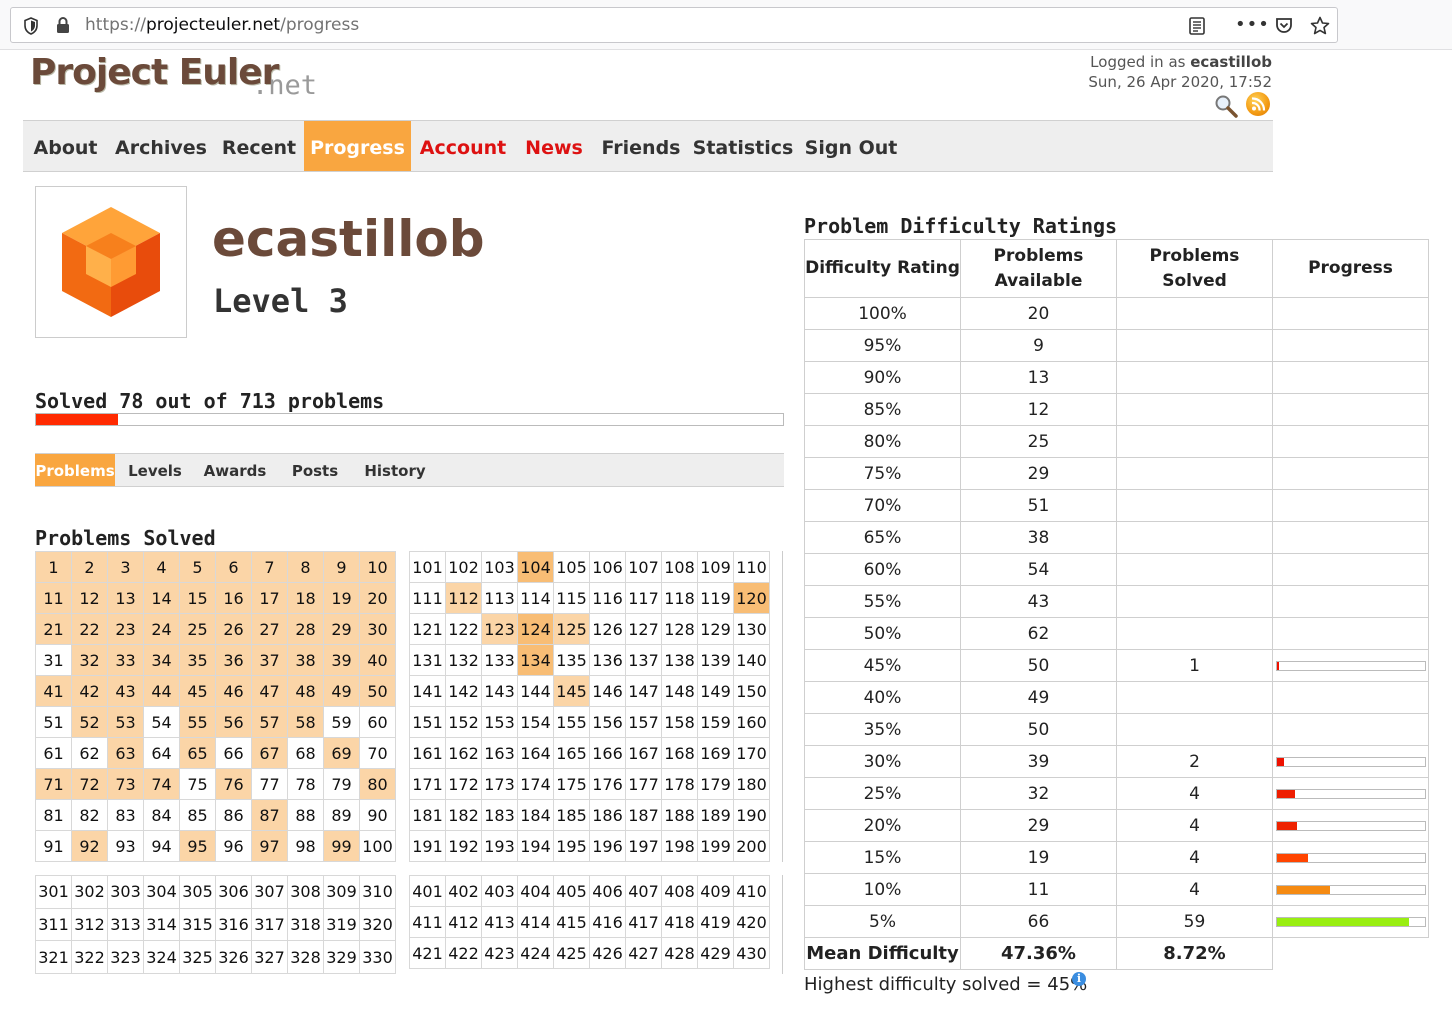 The width and height of the screenshot is (1452, 1015). What do you see at coordinates (161, 691) in the screenshot?
I see `problem-cell: 44` at bounding box center [161, 691].